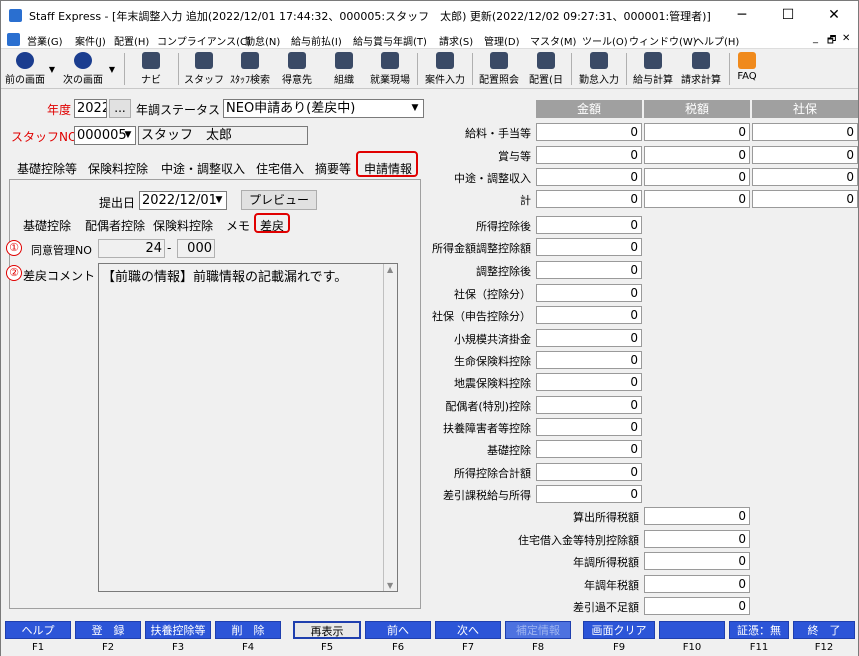 This screenshot has width=859, height=656. I want to click on toolbar-case-input-button: 案件入力, so click(445, 69).